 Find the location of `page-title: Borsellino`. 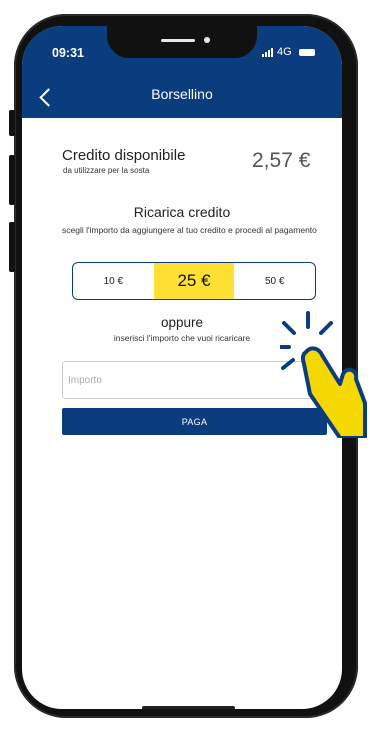

page-title: Borsellino is located at coordinates (182, 94).